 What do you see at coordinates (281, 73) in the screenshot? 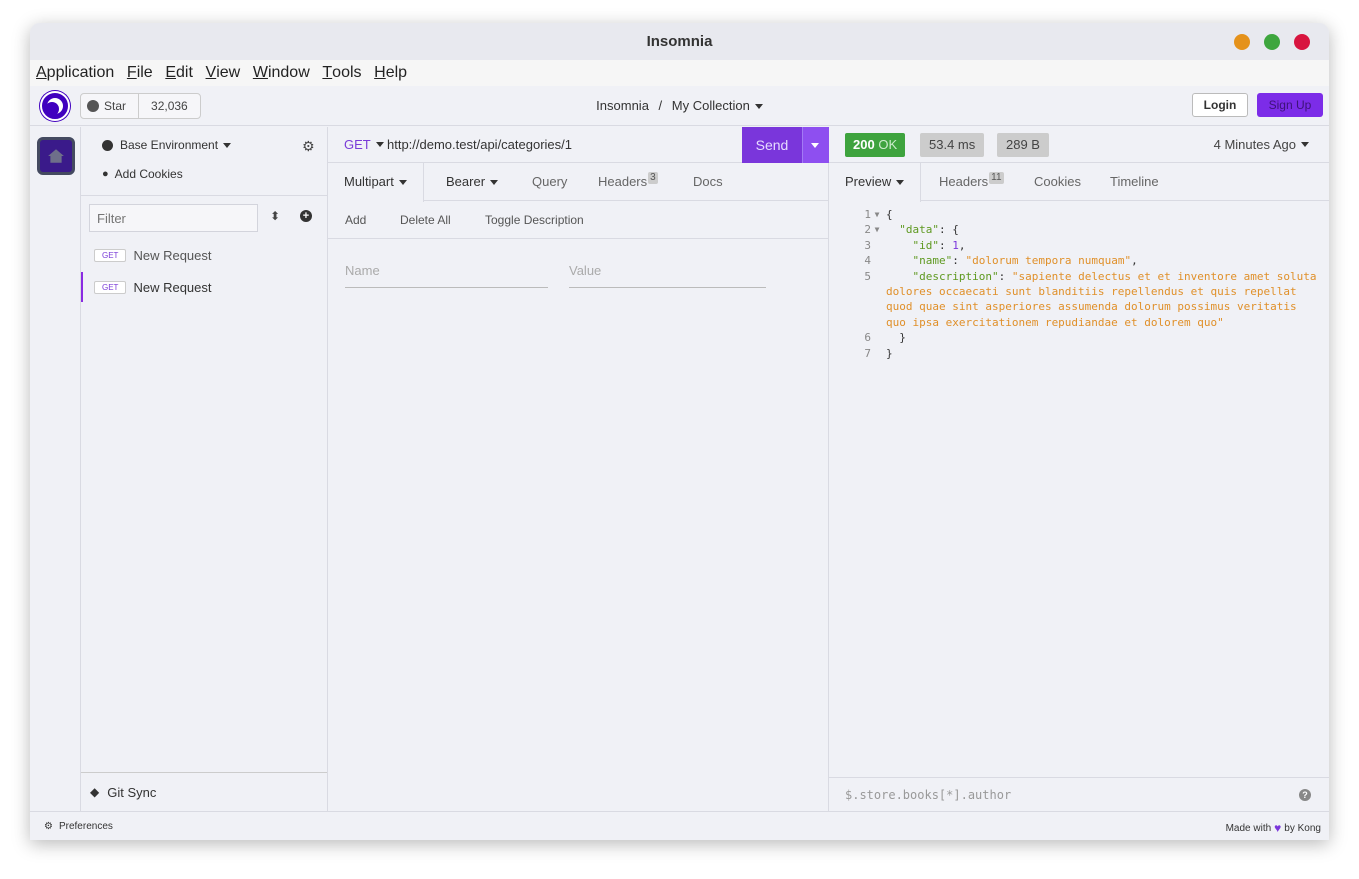
I see `menu-window: Window` at bounding box center [281, 73].